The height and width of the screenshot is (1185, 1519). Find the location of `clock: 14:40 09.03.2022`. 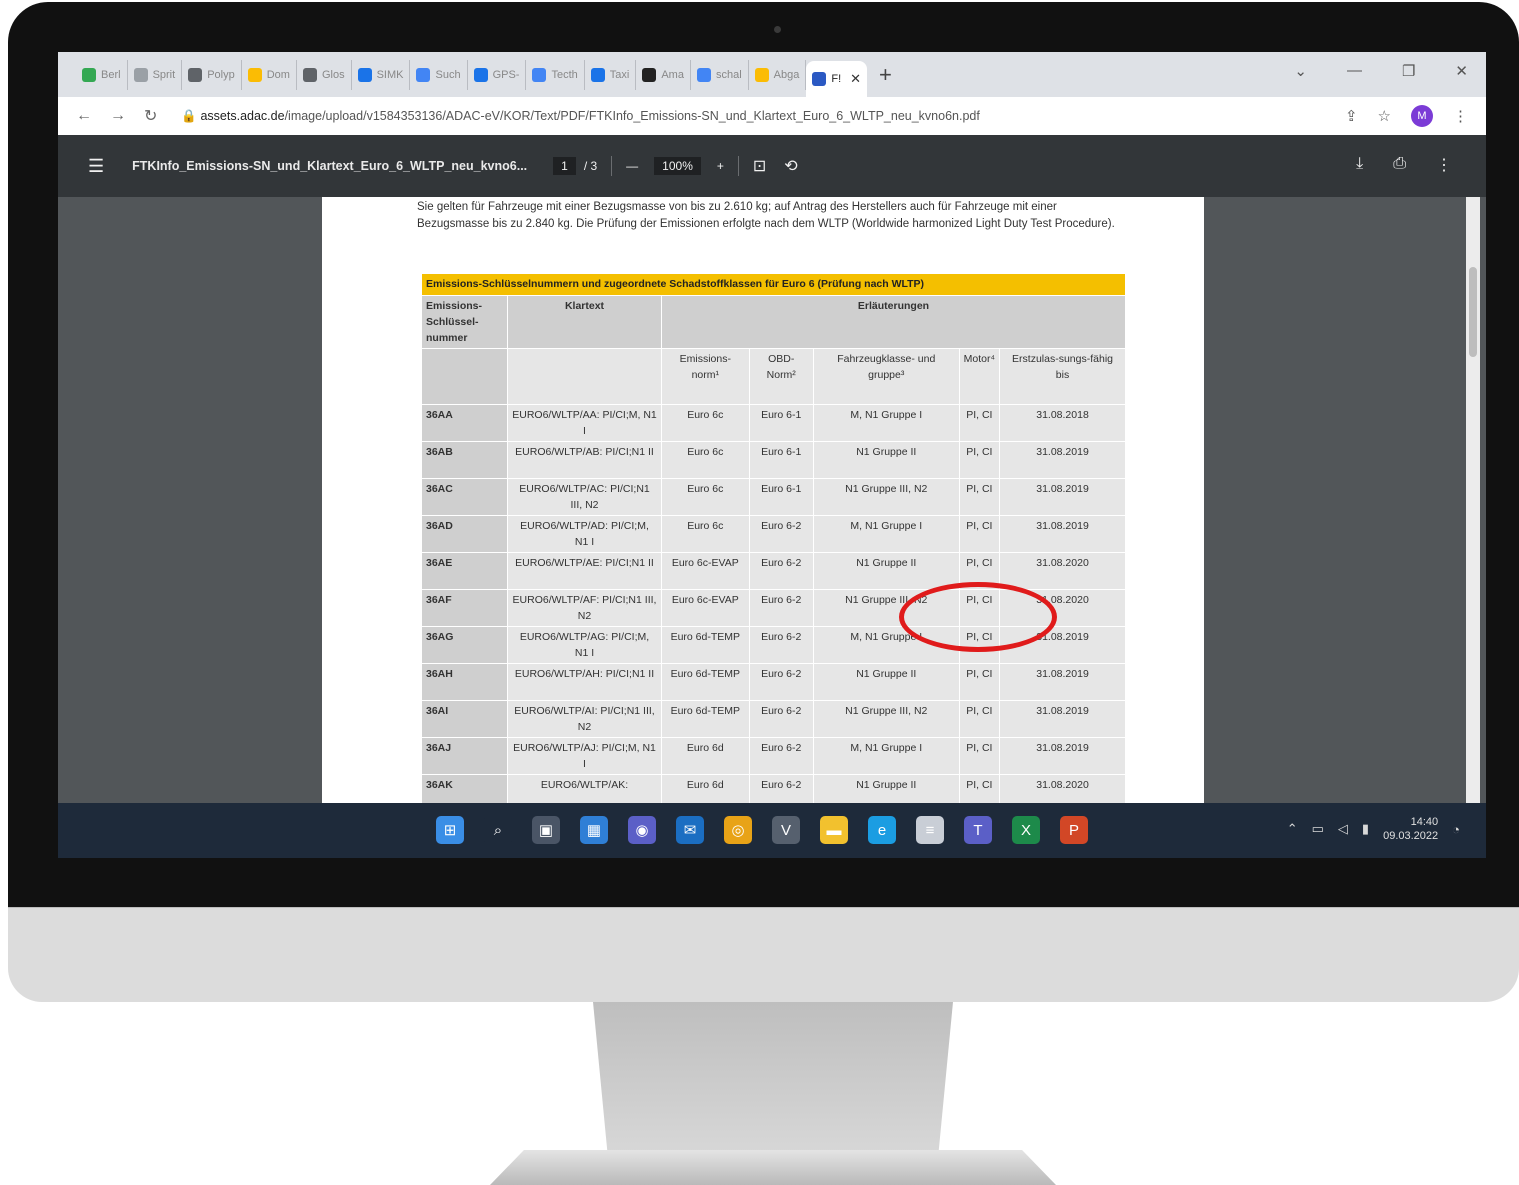

clock: 14:40 09.03.2022 is located at coordinates (1410, 829).